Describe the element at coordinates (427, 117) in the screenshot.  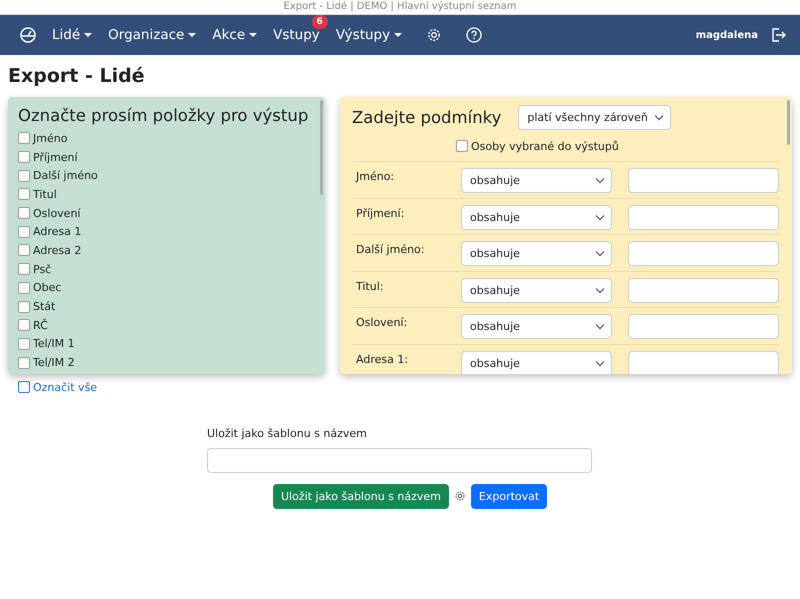
I see `panel-title: Zadejte podmínky` at that location.